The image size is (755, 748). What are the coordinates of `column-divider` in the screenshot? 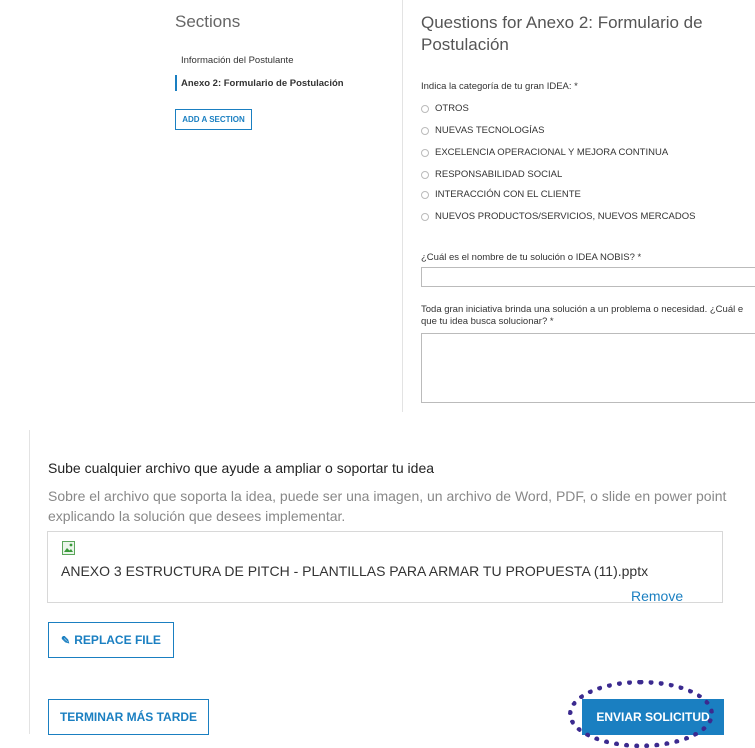 It's located at (402, 206).